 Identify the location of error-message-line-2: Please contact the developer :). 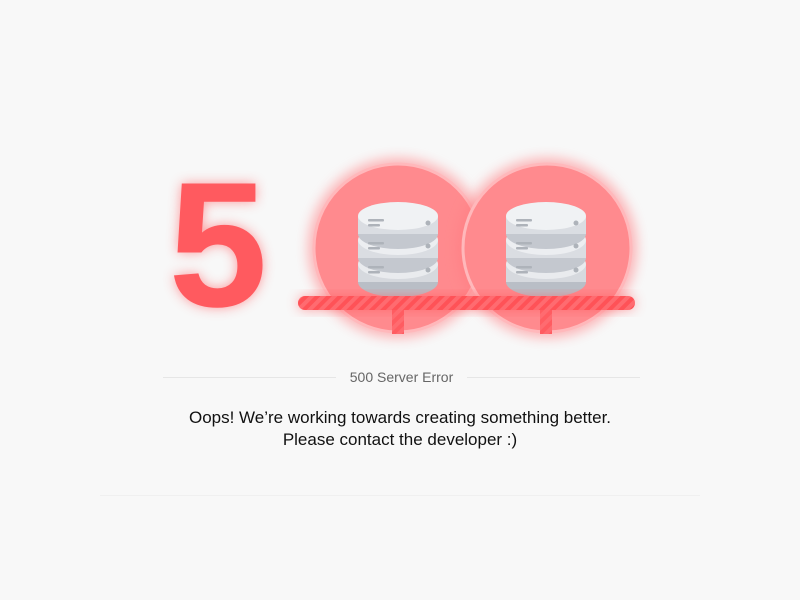
(400, 439).